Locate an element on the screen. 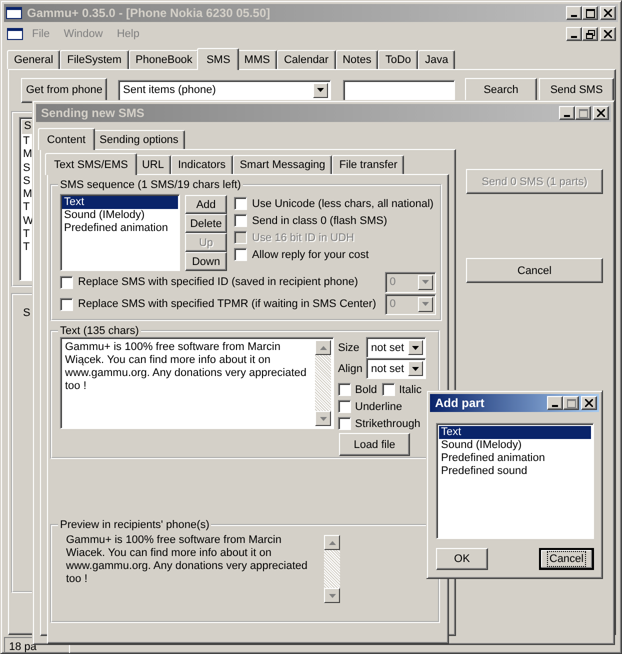 The image size is (622, 654). search-field is located at coordinates (399, 90).